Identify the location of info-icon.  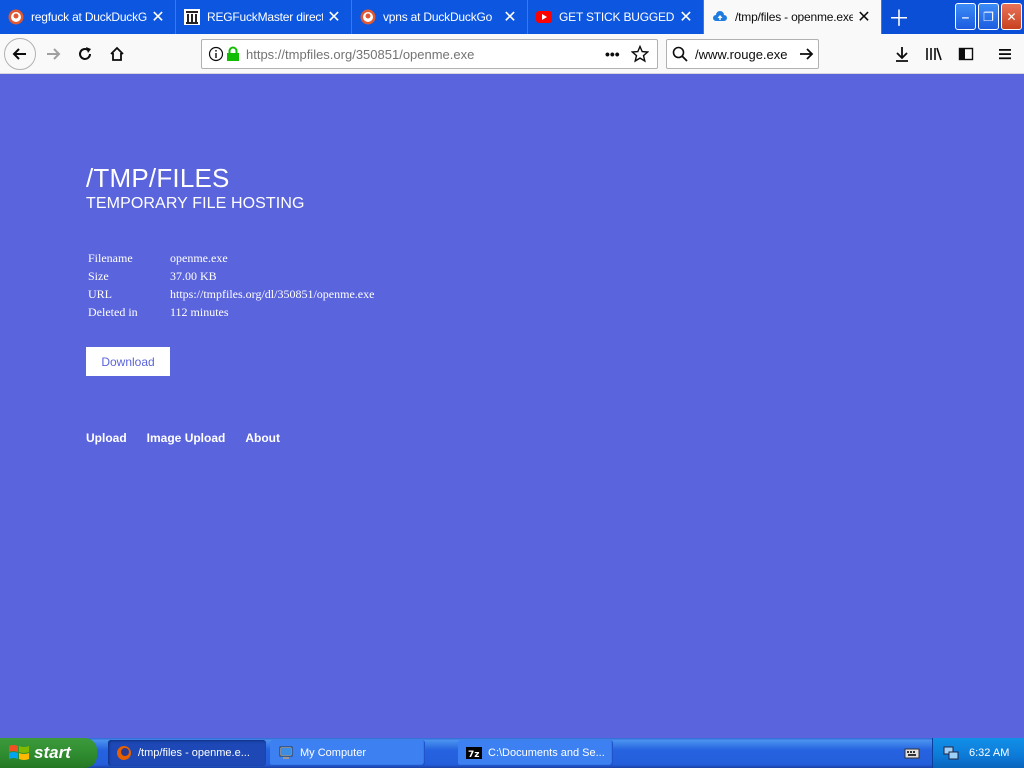
(217, 54).